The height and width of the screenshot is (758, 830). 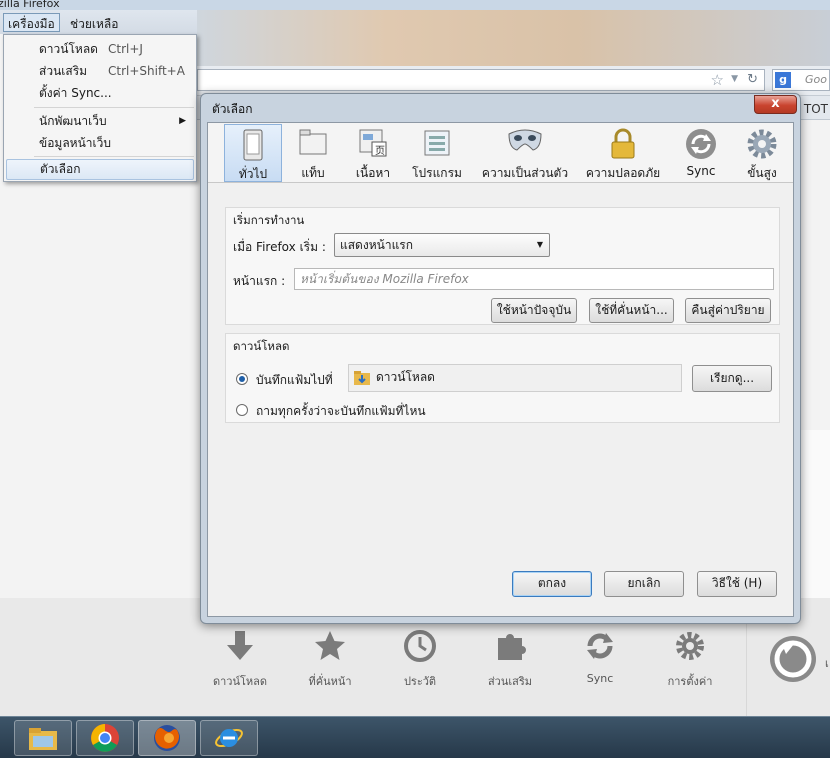 I want to click on download-arrow-icon, so click(x=240, y=645).